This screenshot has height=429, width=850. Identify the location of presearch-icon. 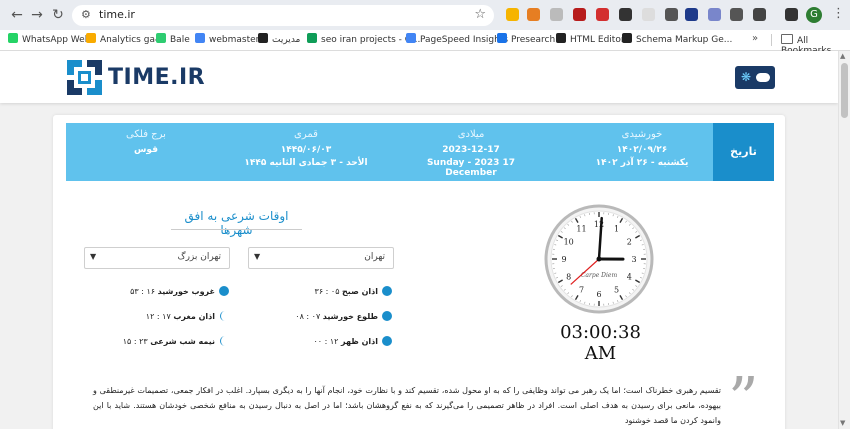
(502, 38).